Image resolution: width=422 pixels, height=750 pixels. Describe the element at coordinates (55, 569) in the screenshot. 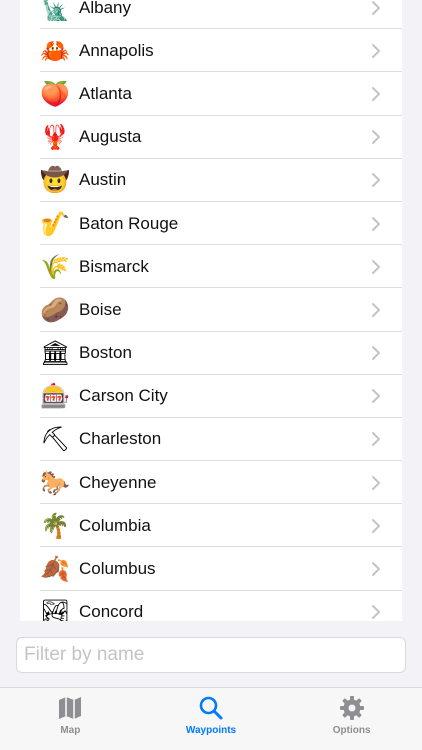

I see `fallen-leaves-icon: 🍂` at that location.